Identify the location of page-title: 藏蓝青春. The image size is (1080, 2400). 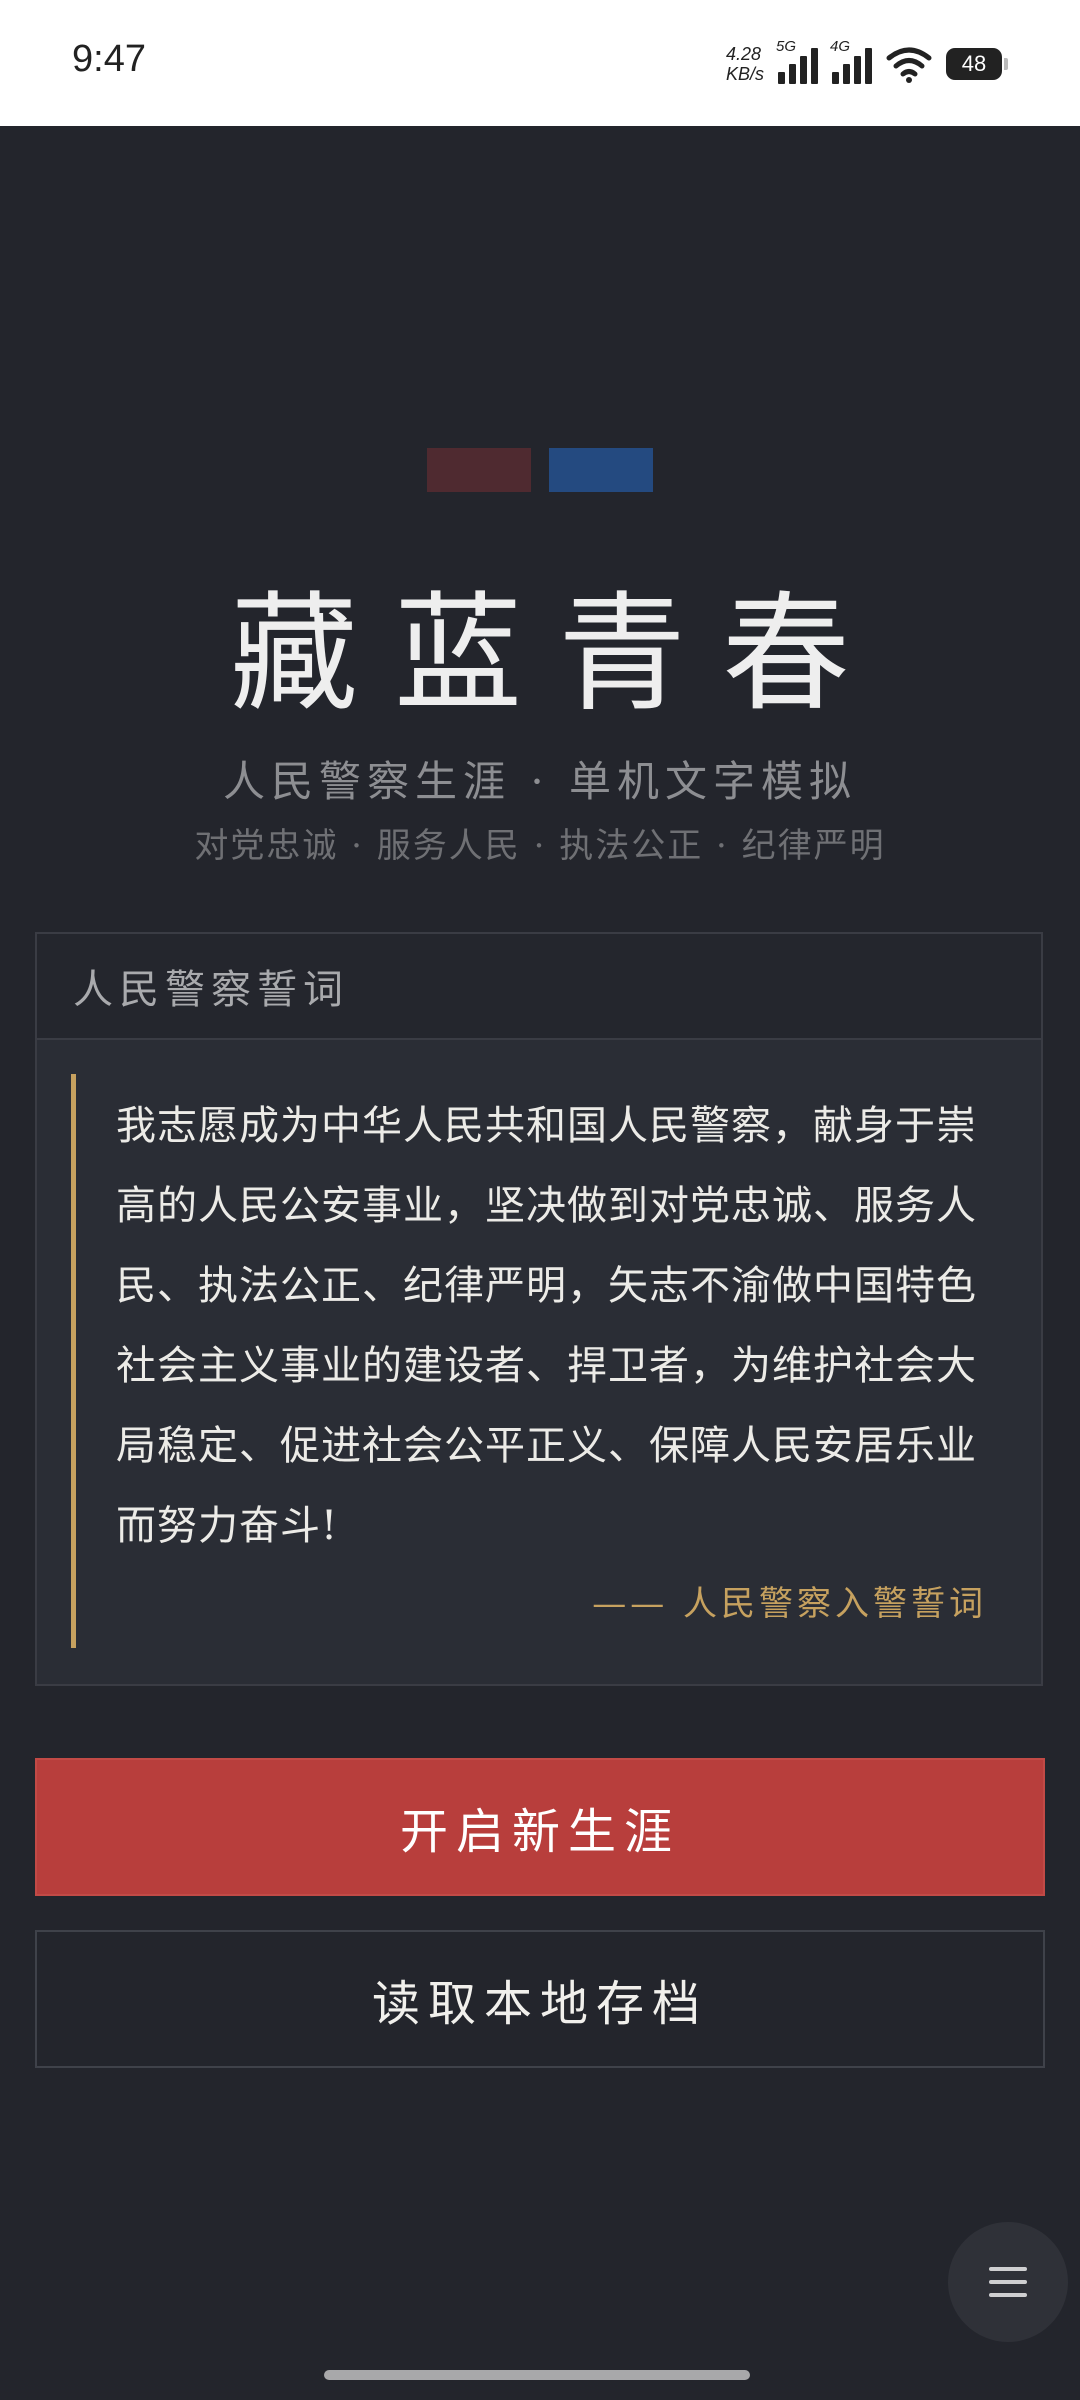
(557, 654).